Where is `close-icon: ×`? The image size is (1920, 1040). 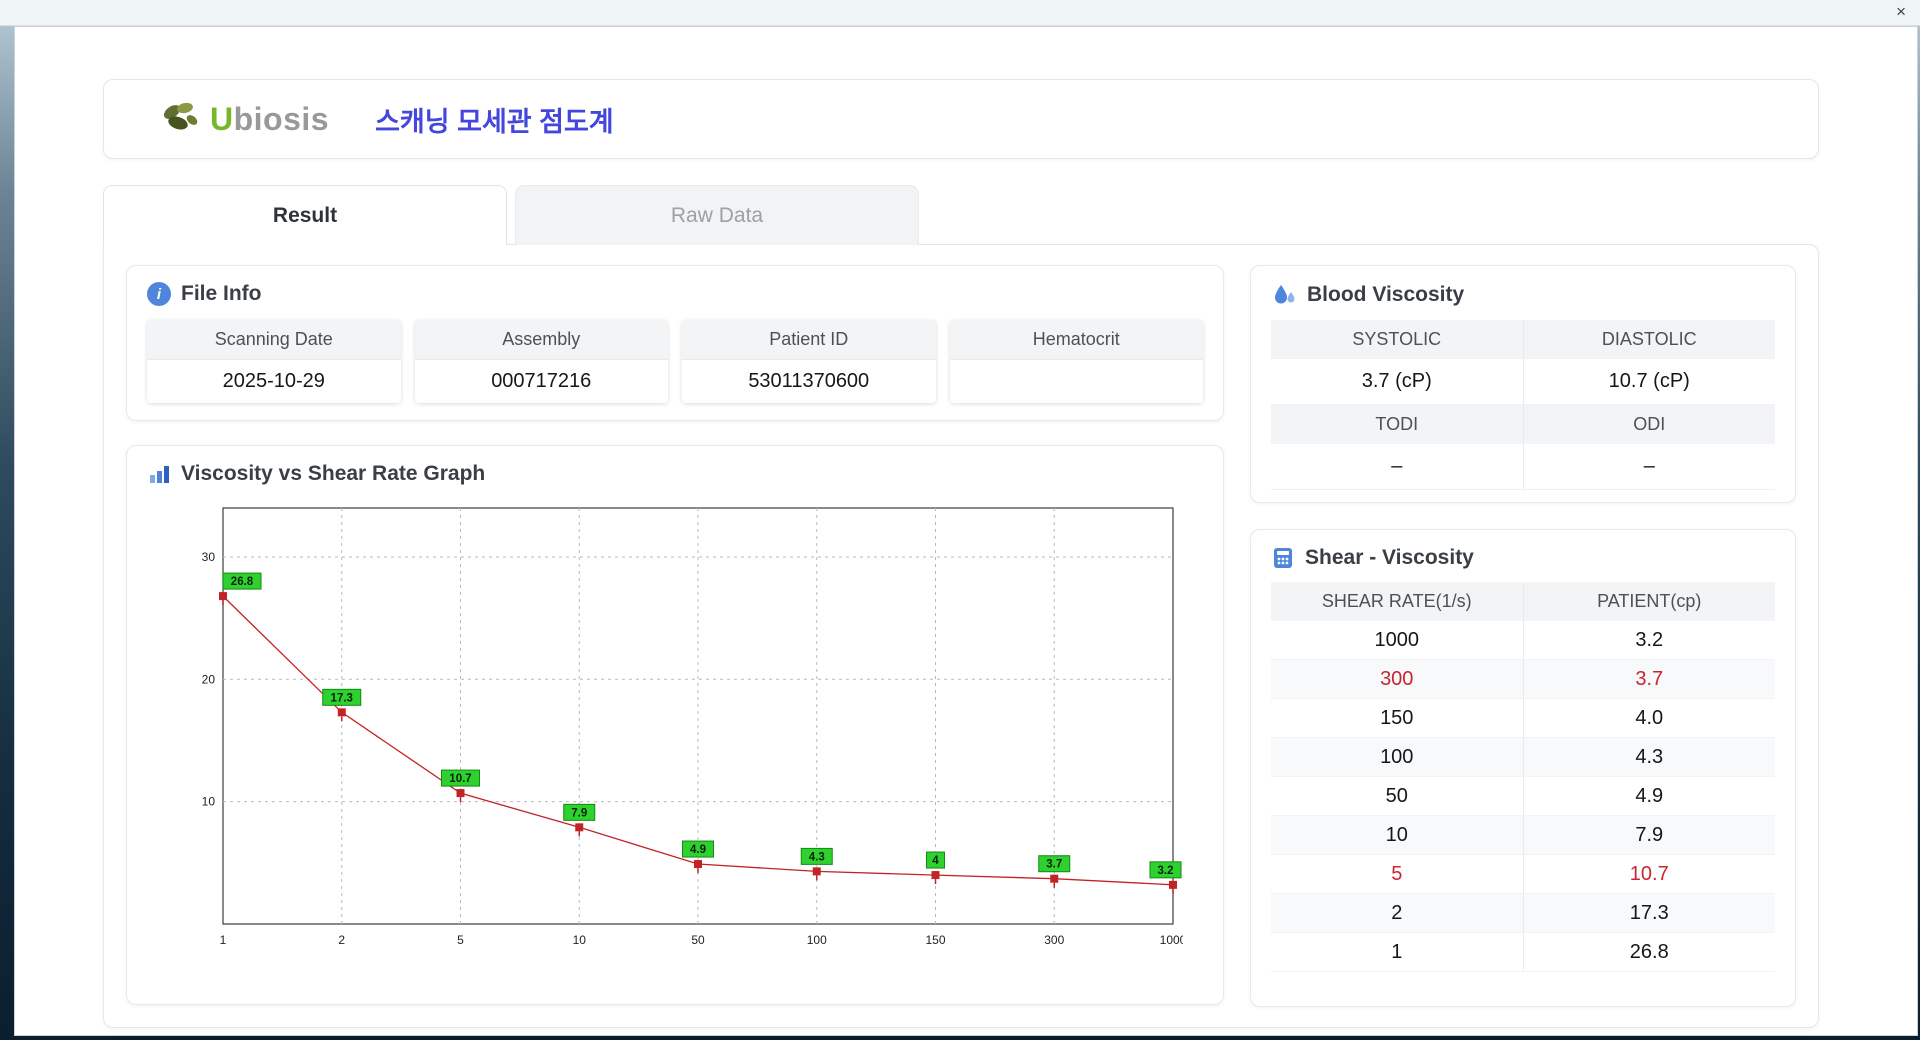
close-icon: × is located at coordinates (1901, 12).